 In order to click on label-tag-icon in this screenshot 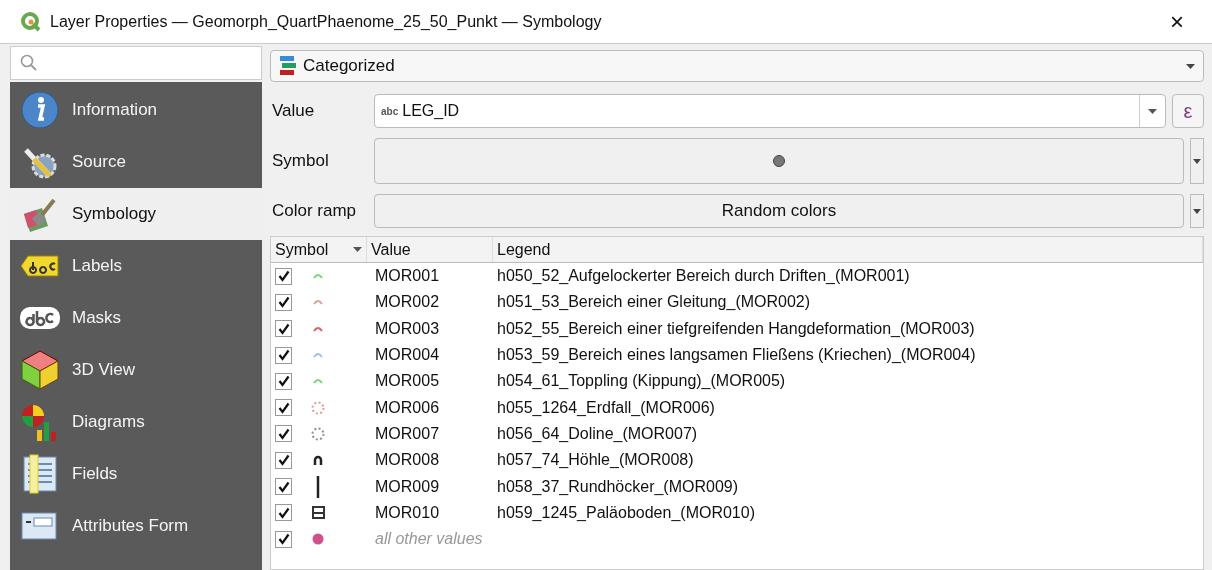, I will do `click(40, 266)`.